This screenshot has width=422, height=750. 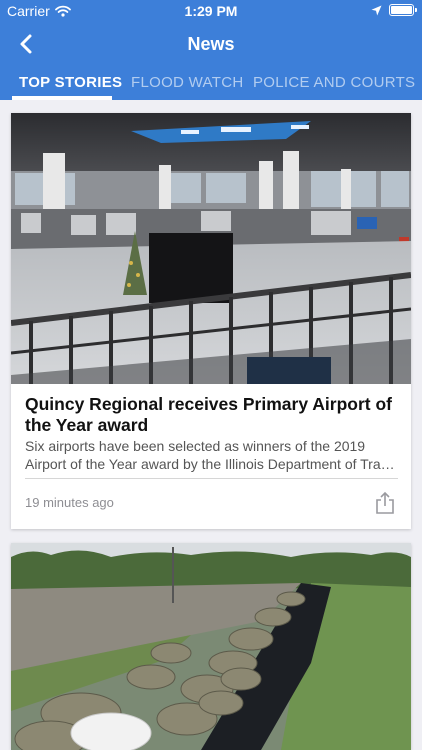 I want to click on share-icon, so click(x=385, y=502).